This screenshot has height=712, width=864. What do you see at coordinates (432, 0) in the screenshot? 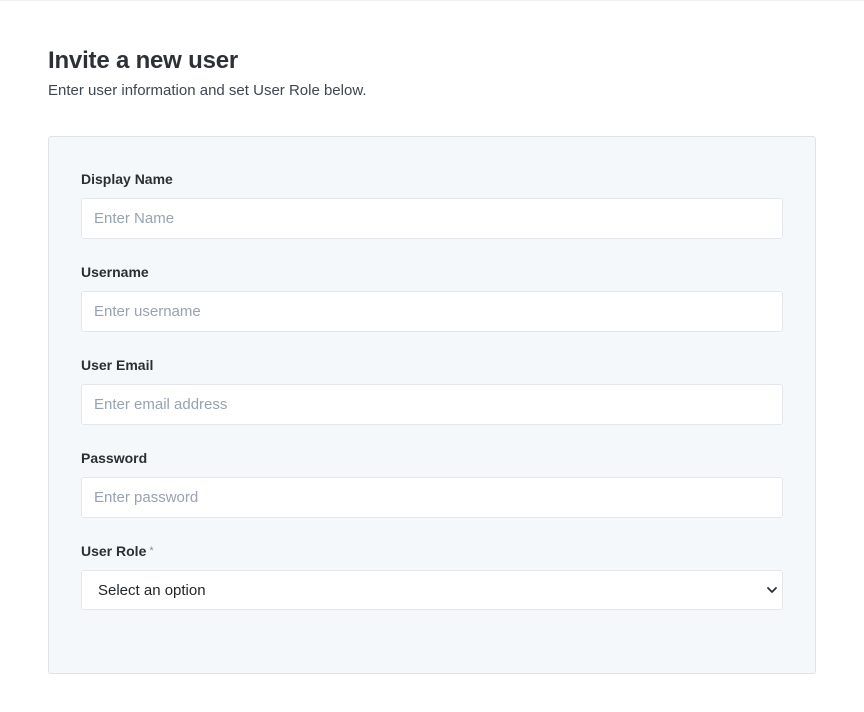
I see `top-divider` at bounding box center [432, 0].